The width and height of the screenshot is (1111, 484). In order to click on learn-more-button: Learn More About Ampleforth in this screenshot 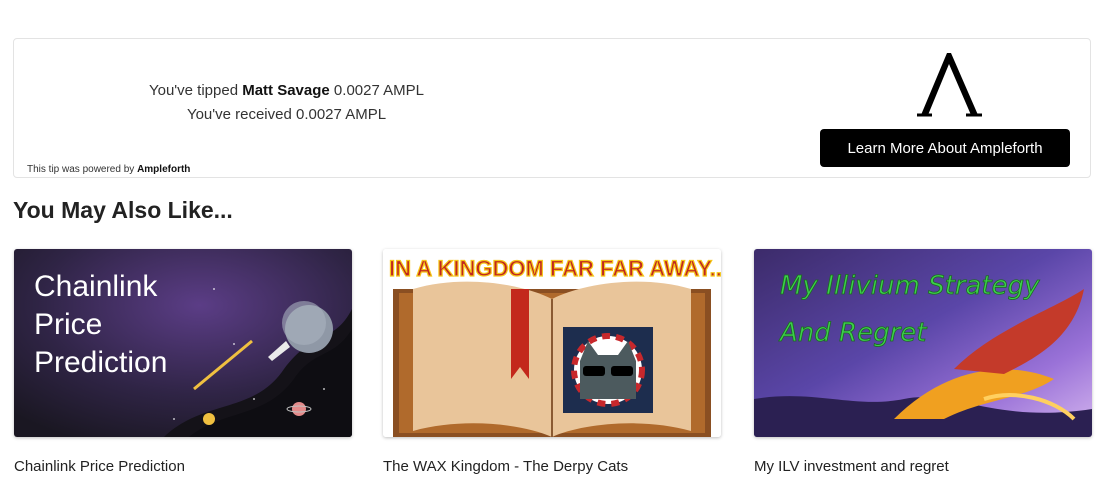, I will do `click(945, 148)`.